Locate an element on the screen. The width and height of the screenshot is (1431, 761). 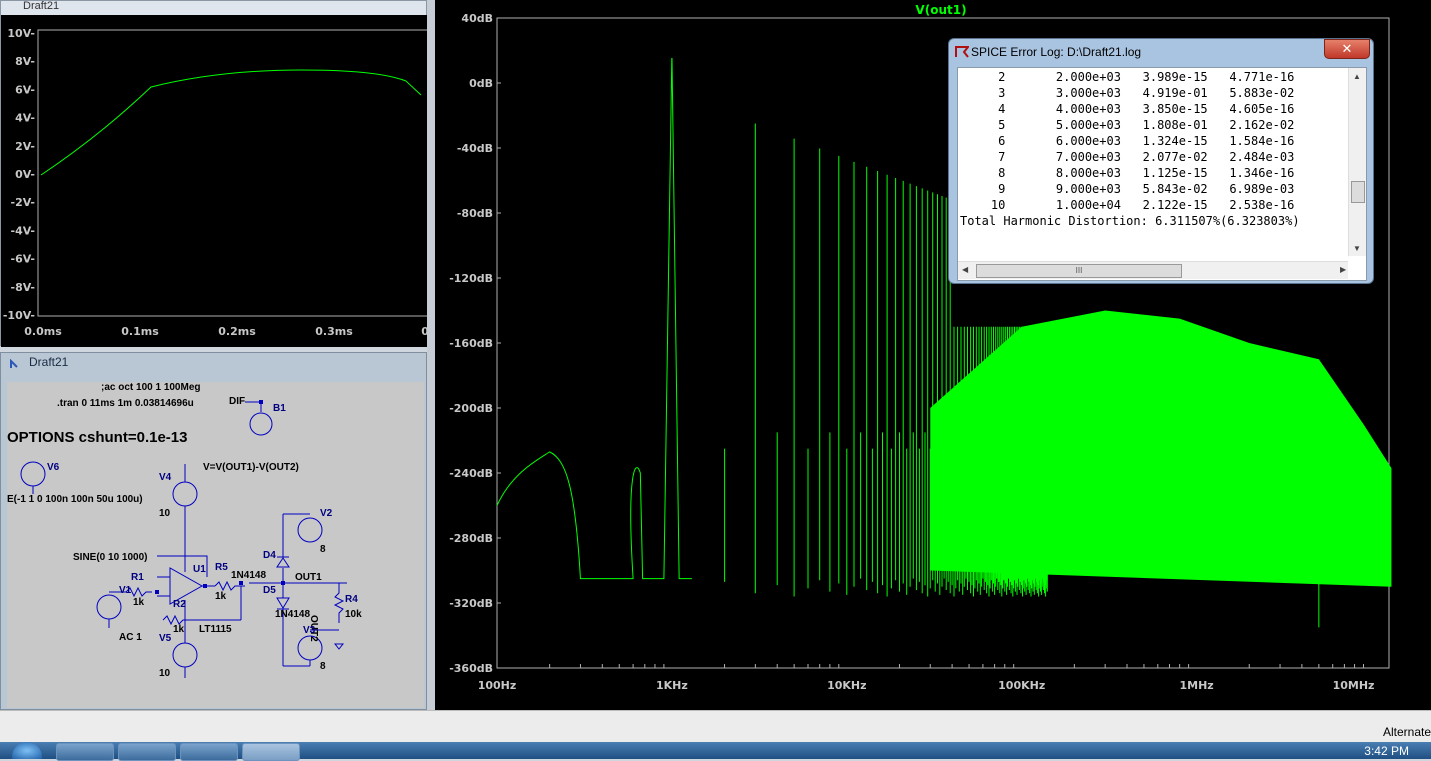
d5-label: D5 is located at coordinates (269, 590).